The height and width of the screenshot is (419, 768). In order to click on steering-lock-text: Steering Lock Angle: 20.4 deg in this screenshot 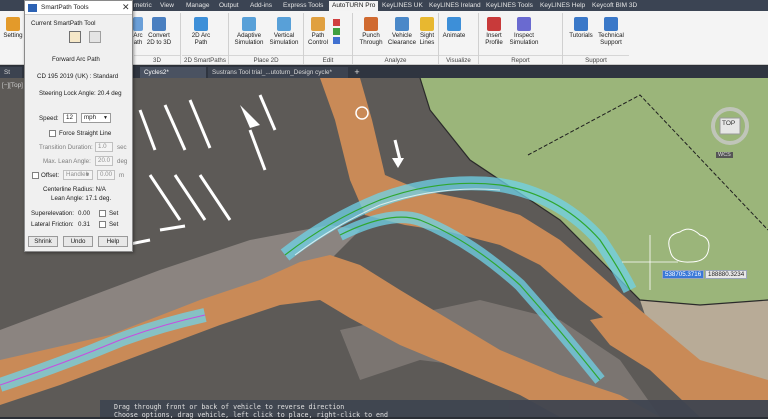, I will do `click(80, 93)`.